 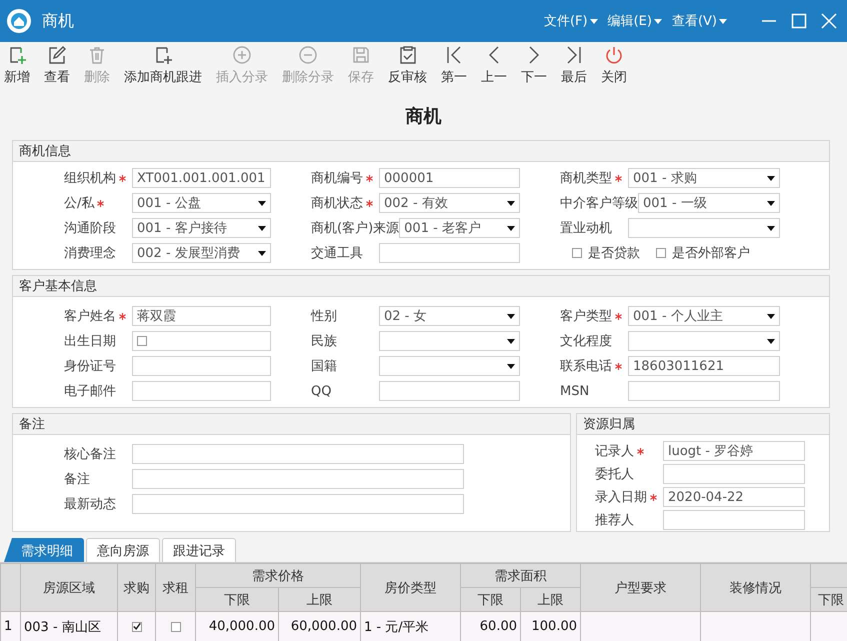 I want to click on maximize-icon, so click(x=799, y=21).